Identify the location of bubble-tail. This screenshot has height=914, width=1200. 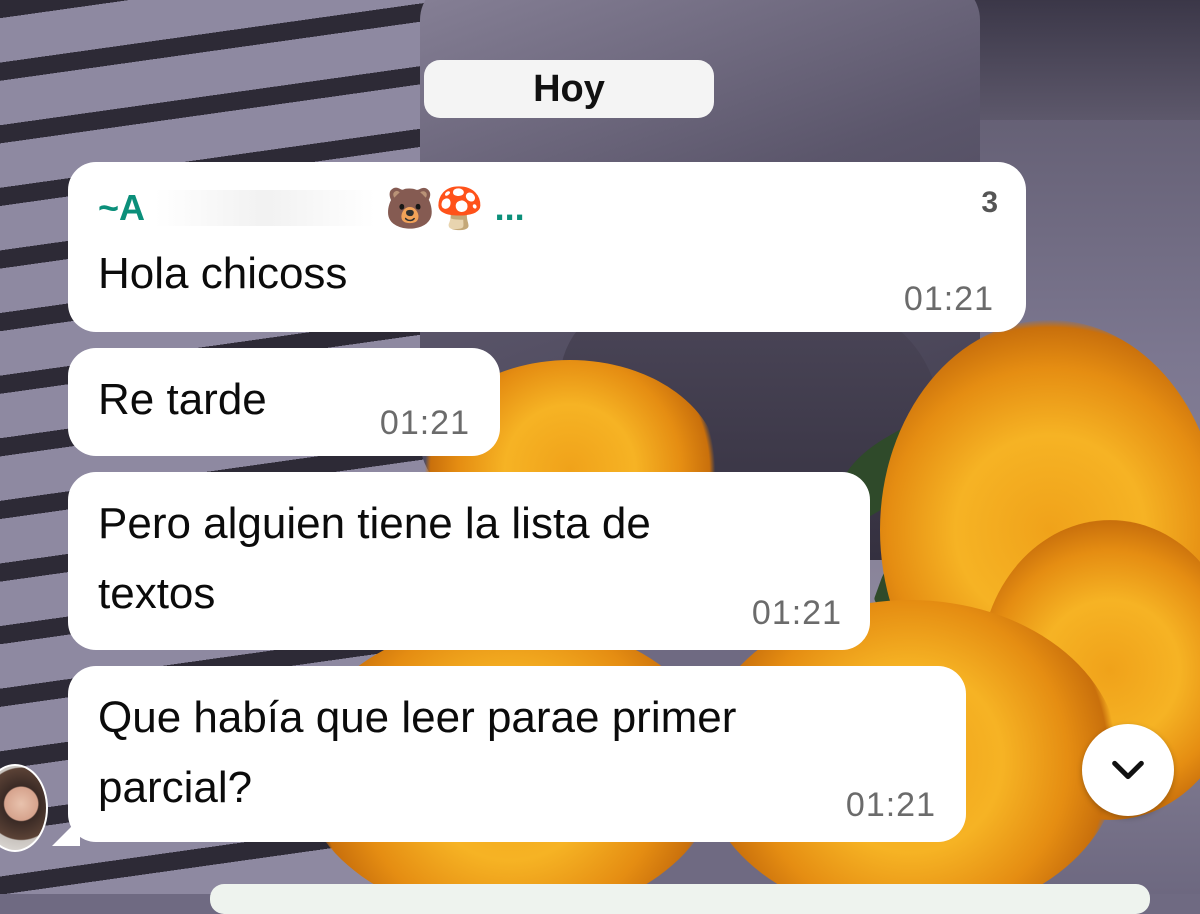
(66, 832).